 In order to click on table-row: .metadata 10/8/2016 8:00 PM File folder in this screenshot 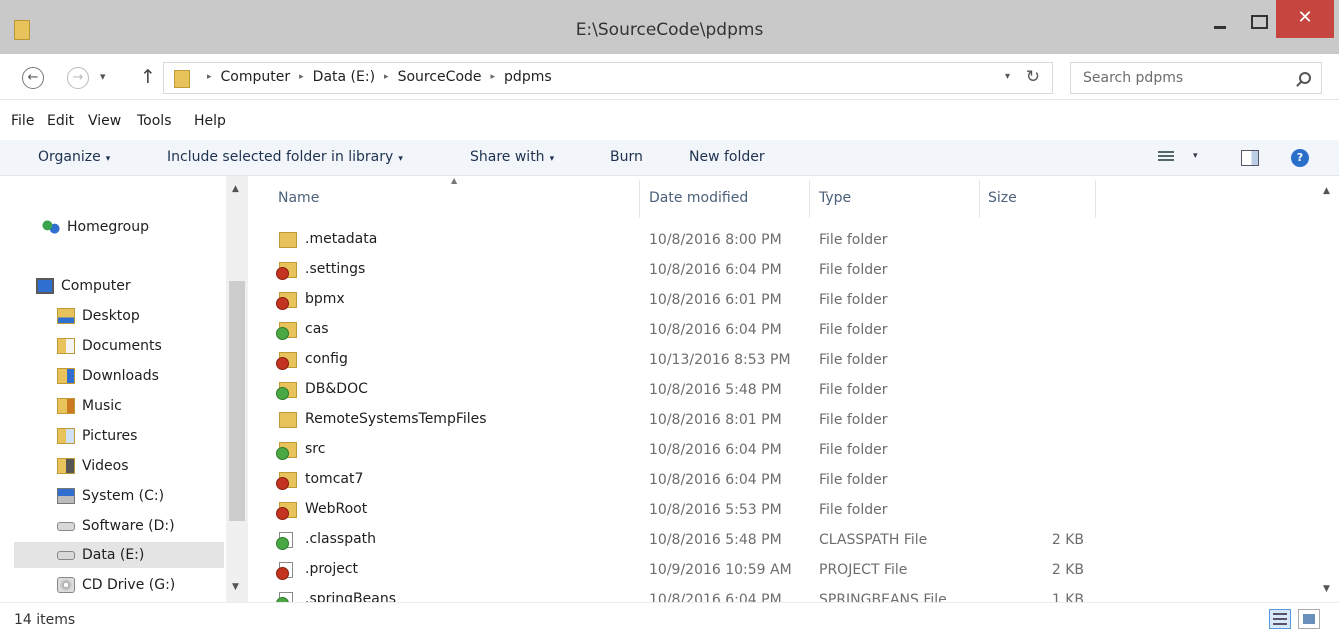, I will do `click(778, 241)`.